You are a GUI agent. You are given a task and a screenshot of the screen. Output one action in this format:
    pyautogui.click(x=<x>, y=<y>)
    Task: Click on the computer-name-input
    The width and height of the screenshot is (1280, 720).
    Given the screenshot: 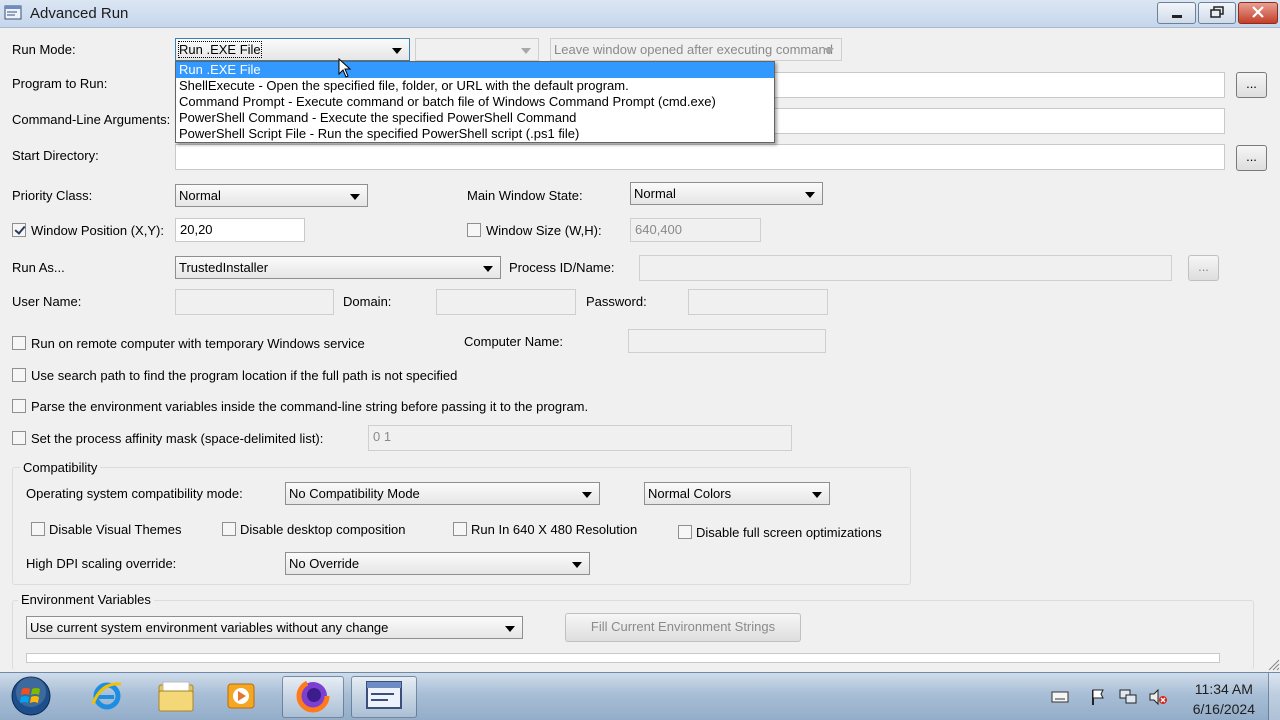 What is the action you would take?
    pyautogui.click(x=727, y=341)
    